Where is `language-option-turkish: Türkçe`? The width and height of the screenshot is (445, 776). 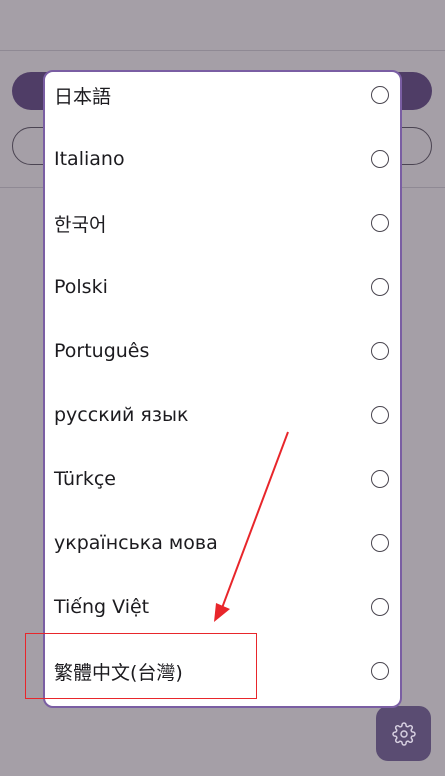 language-option-turkish: Türkçe is located at coordinates (222, 479).